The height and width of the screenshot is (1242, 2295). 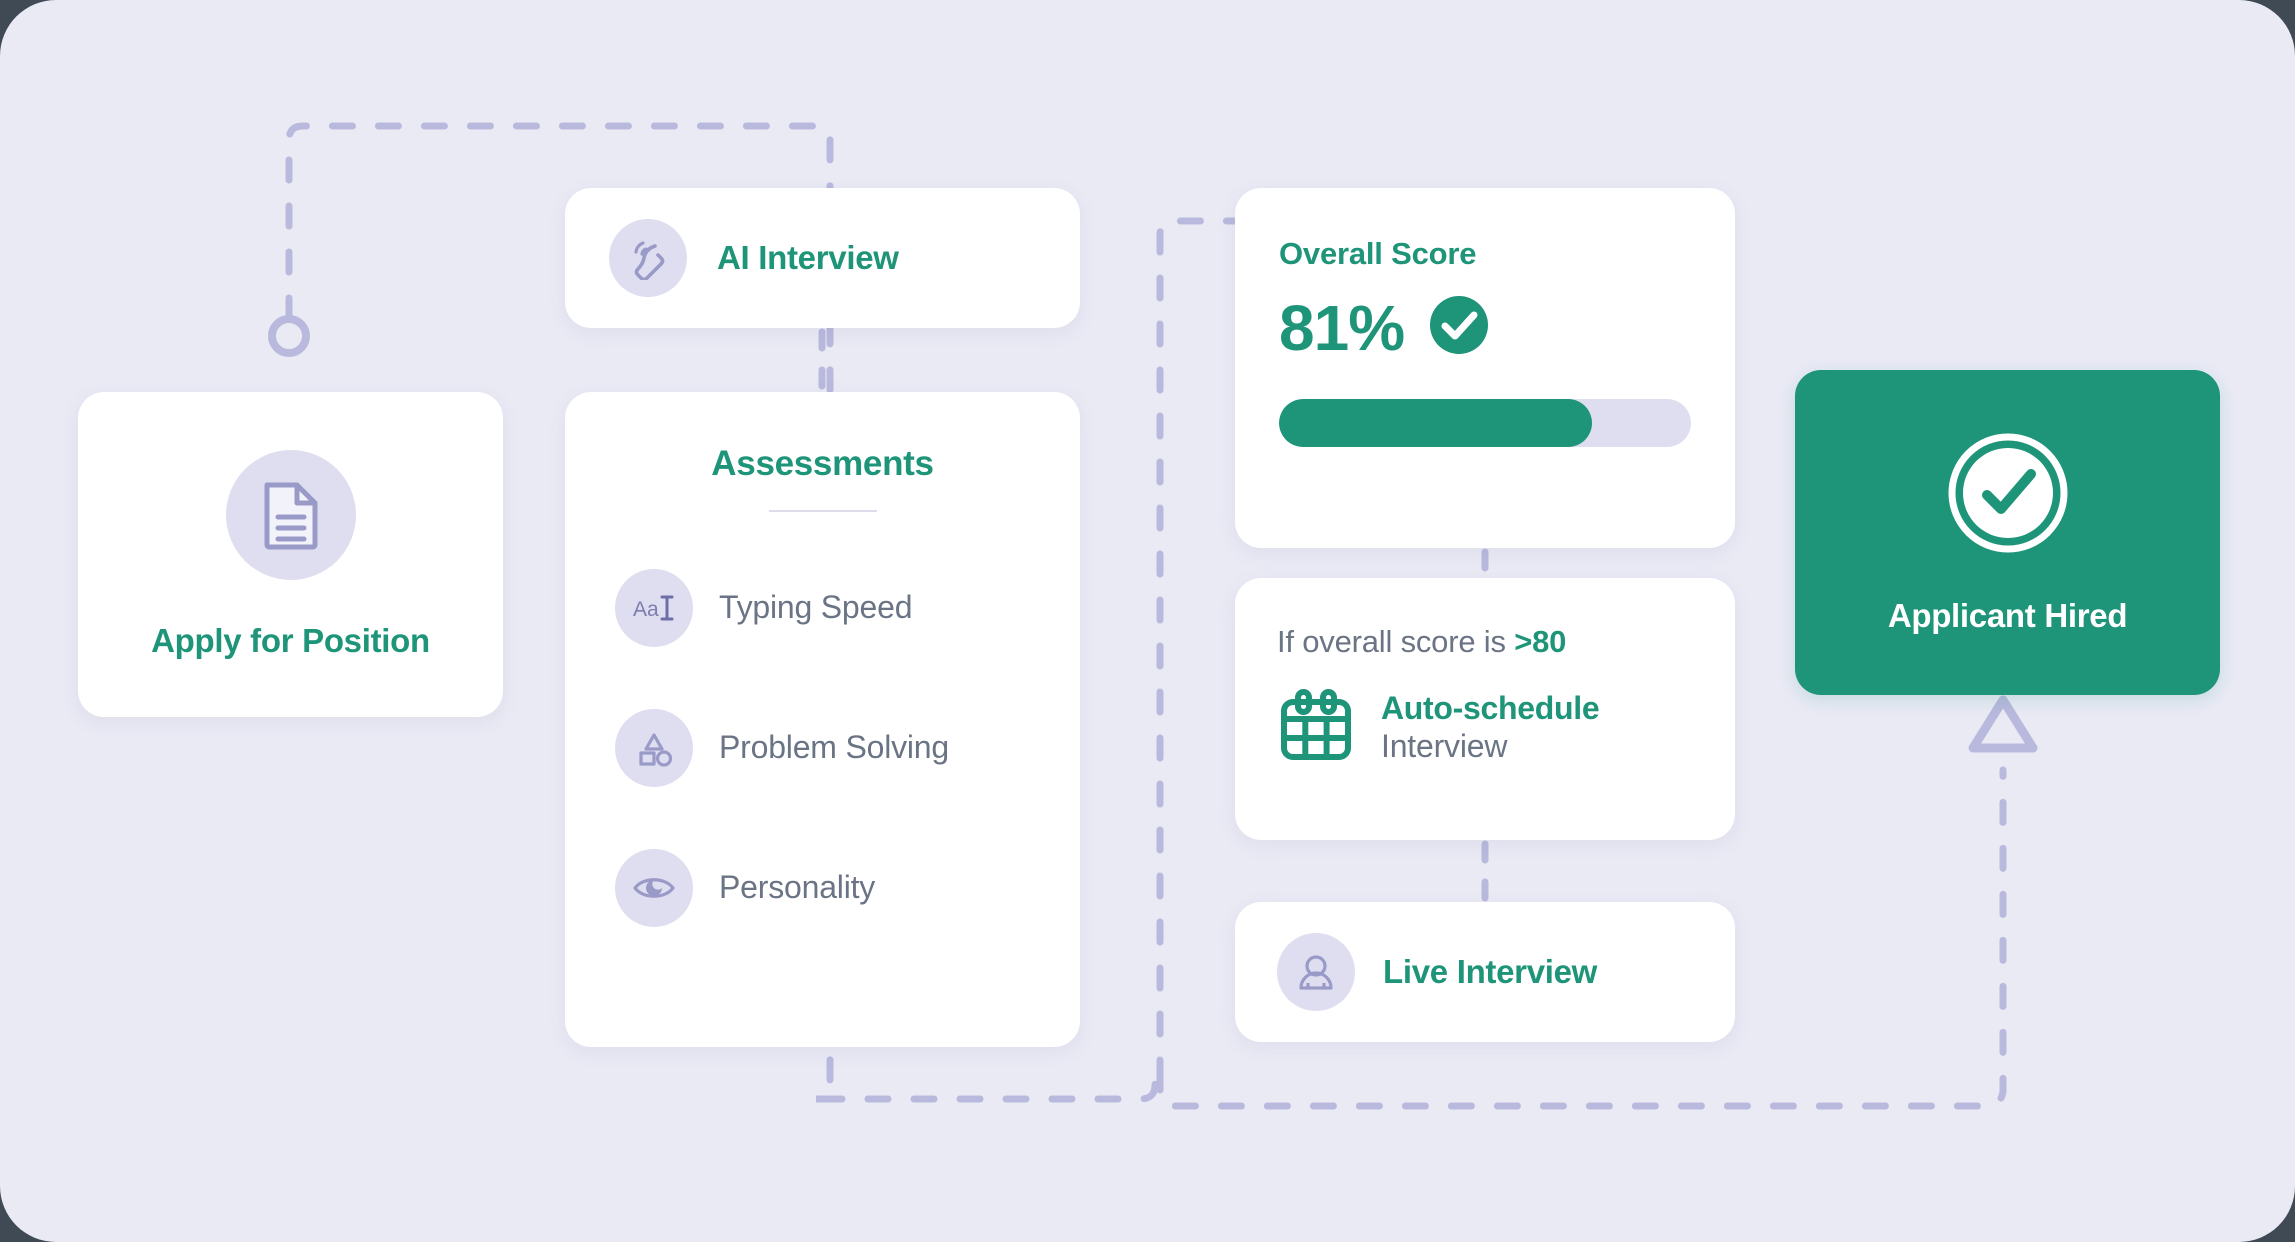 What do you see at coordinates (1490, 707) in the screenshot?
I see `auto-schedule-main-label: Auto-schedule` at bounding box center [1490, 707].